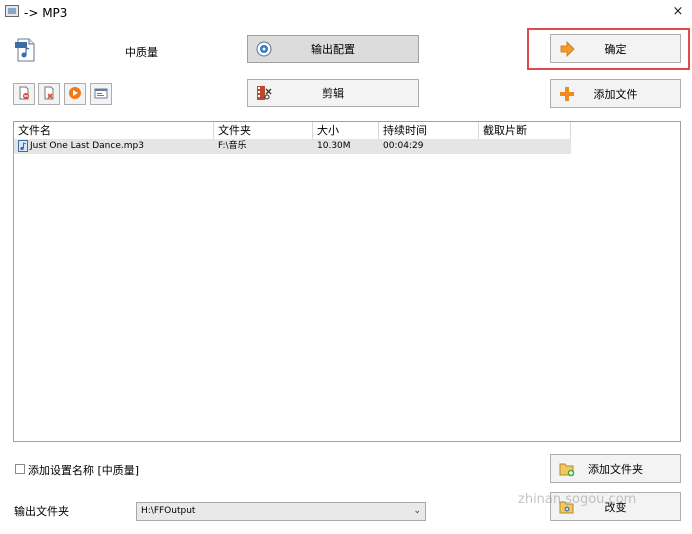 This screenshot has height=534, width=692. What do you see at coordinates (263, 130) in the screenshot?
I see `column-header-folder: 文件夹` at bounding box center [263, 130].